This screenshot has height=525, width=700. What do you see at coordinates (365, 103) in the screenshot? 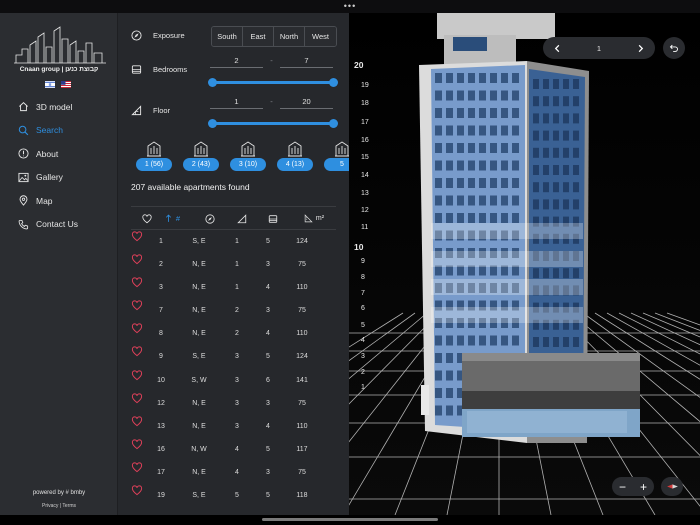
I see `floor-label: 18` at bounding box center [365, 103].